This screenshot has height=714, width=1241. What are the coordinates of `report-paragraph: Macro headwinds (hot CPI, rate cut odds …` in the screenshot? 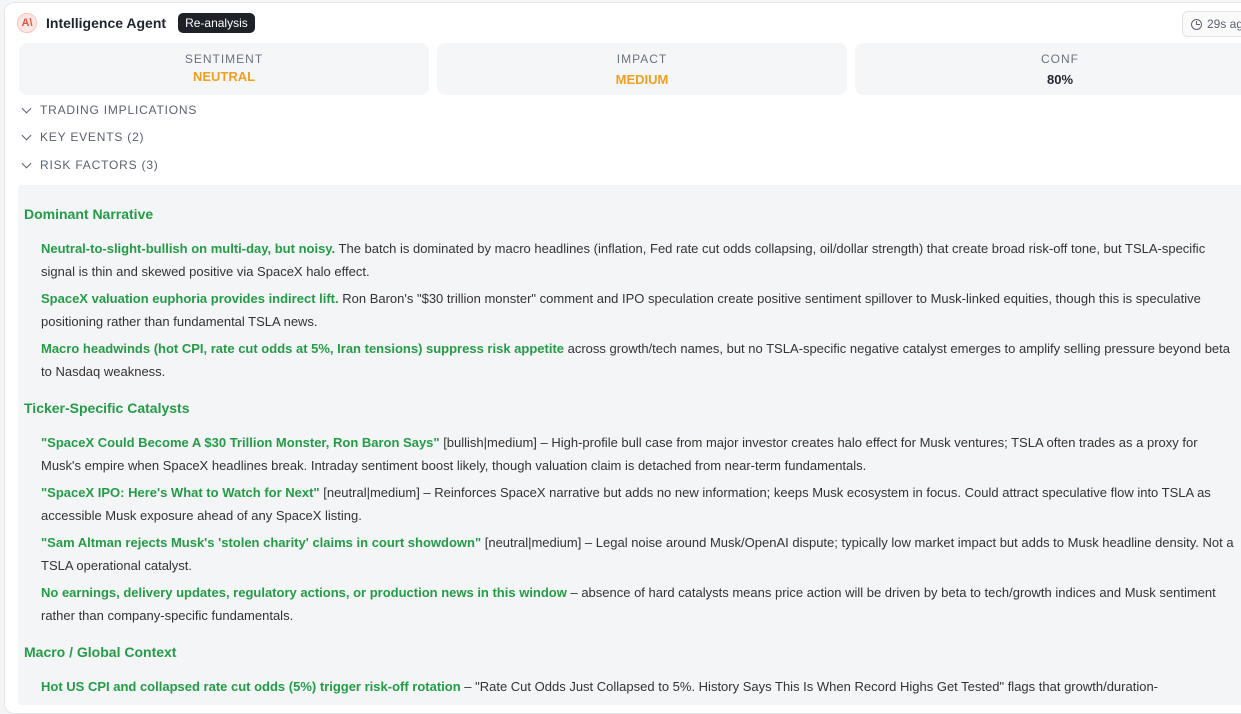 It's located at (641, 360).